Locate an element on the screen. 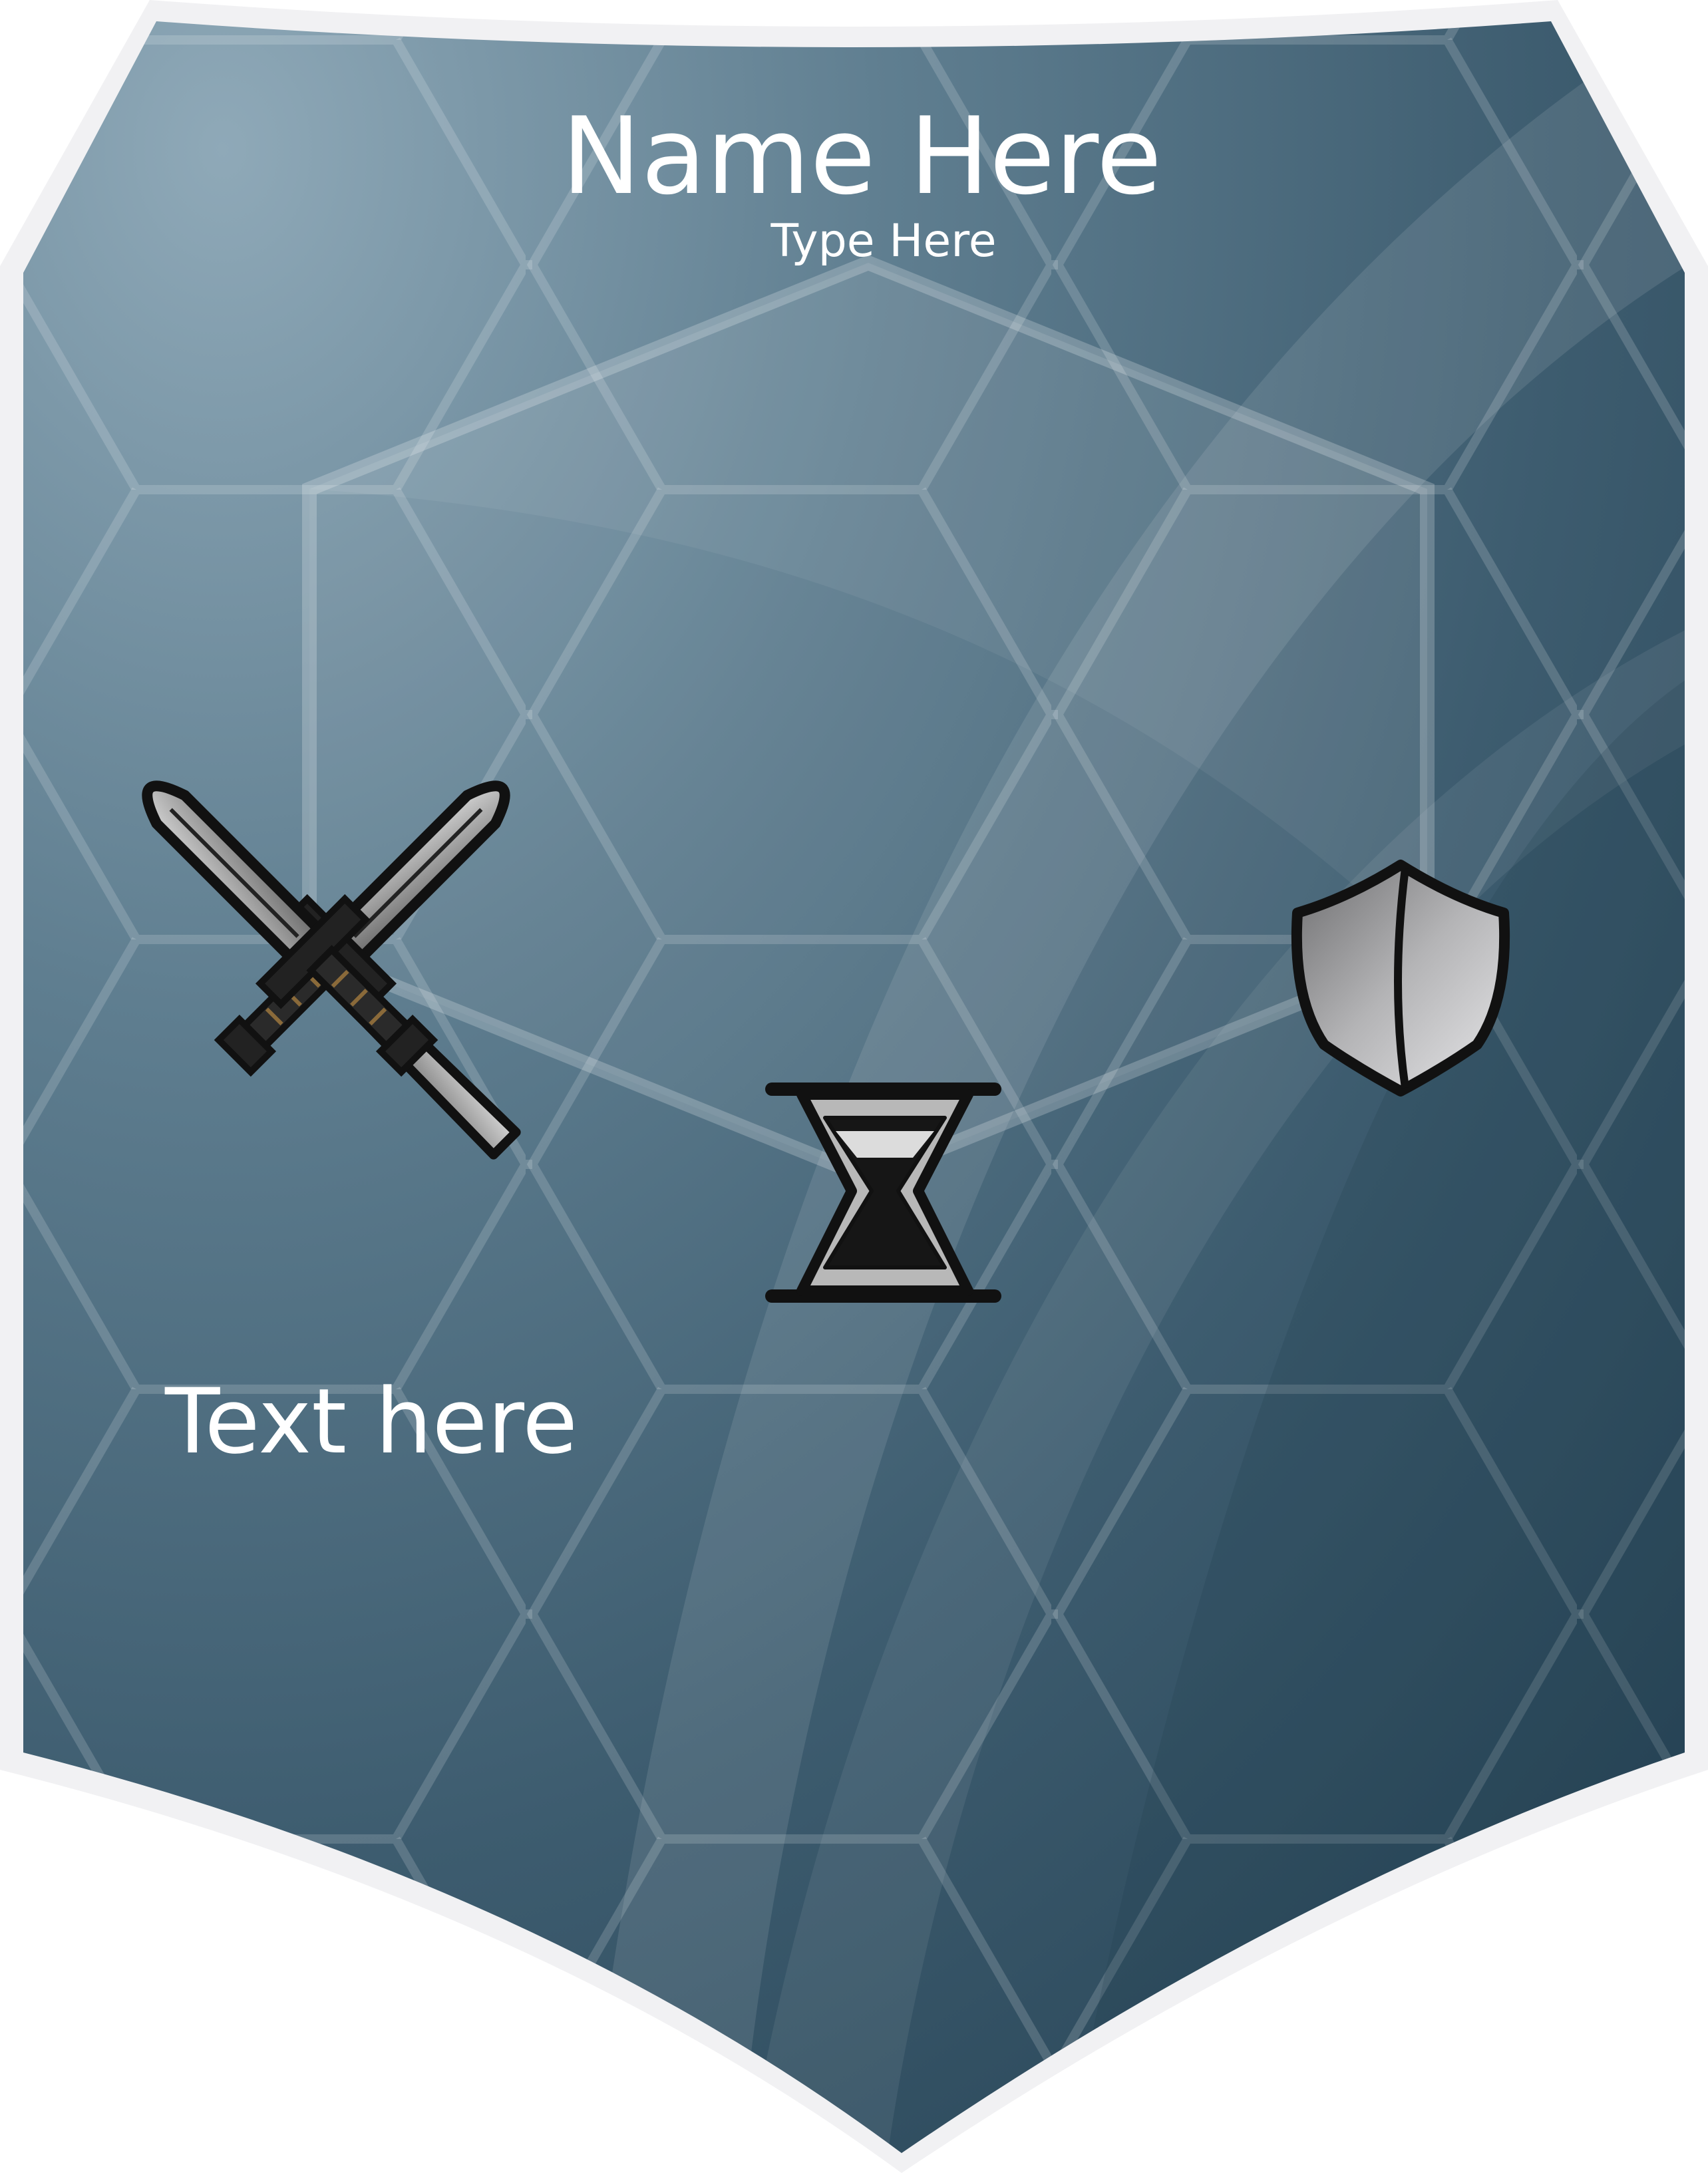  card-body-text: Text here is located at coordinates (371, 1421).